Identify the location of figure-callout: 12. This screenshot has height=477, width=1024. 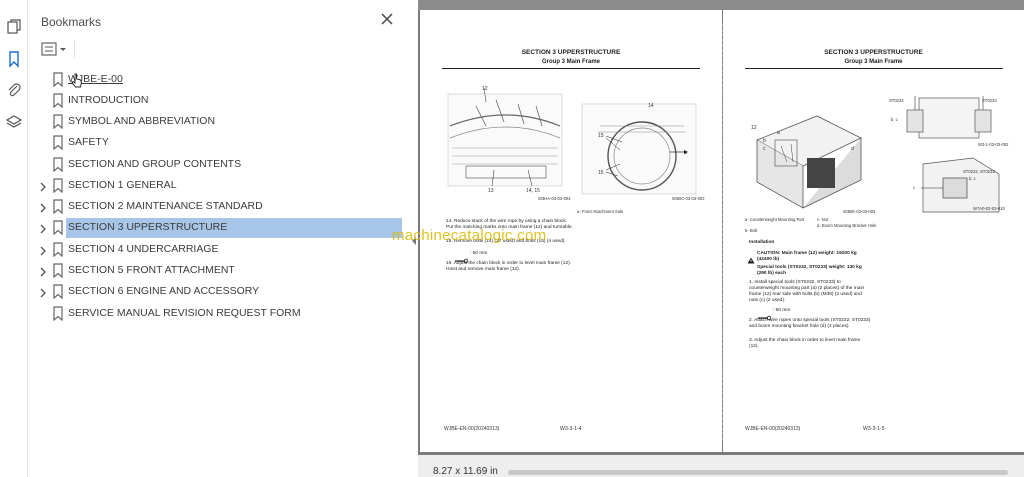
(485, 89).